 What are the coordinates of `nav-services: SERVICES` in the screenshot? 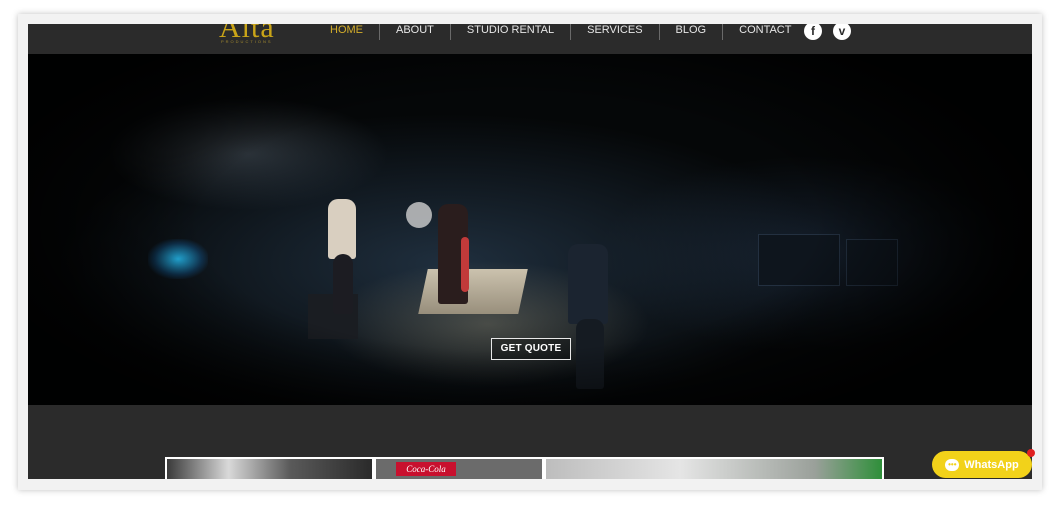 It's located at (614, 32).